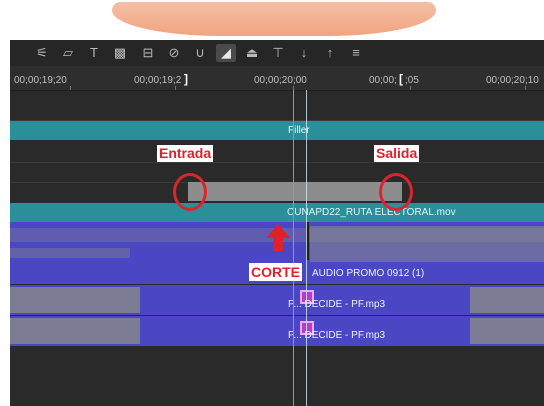  I want to click on timecode-label: 00;00;20;00, so click(280, 80).